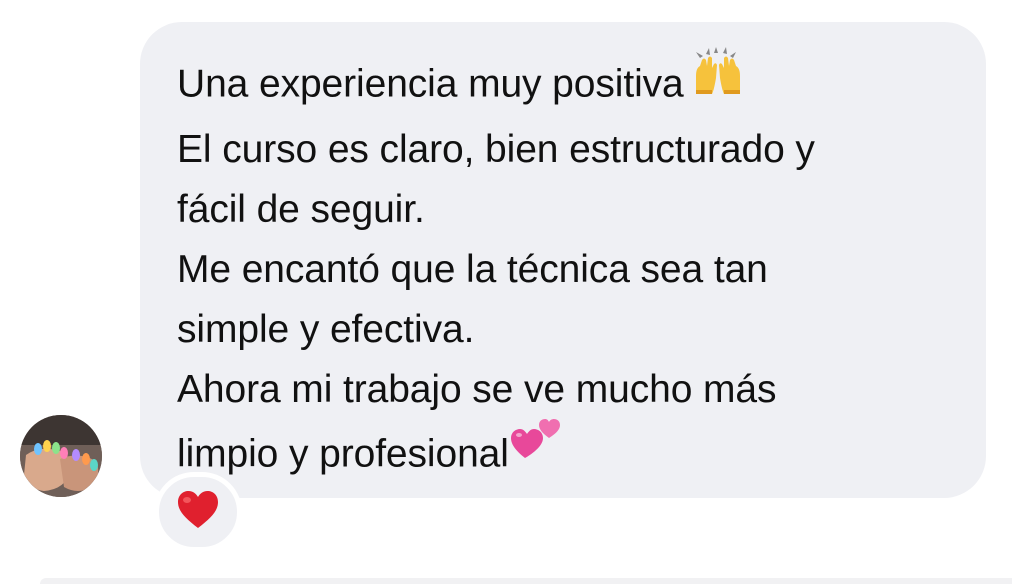 Image resolution: width=1012 pixels, height=584 pixels. I want to click on avatar-image, so click(61, 456).